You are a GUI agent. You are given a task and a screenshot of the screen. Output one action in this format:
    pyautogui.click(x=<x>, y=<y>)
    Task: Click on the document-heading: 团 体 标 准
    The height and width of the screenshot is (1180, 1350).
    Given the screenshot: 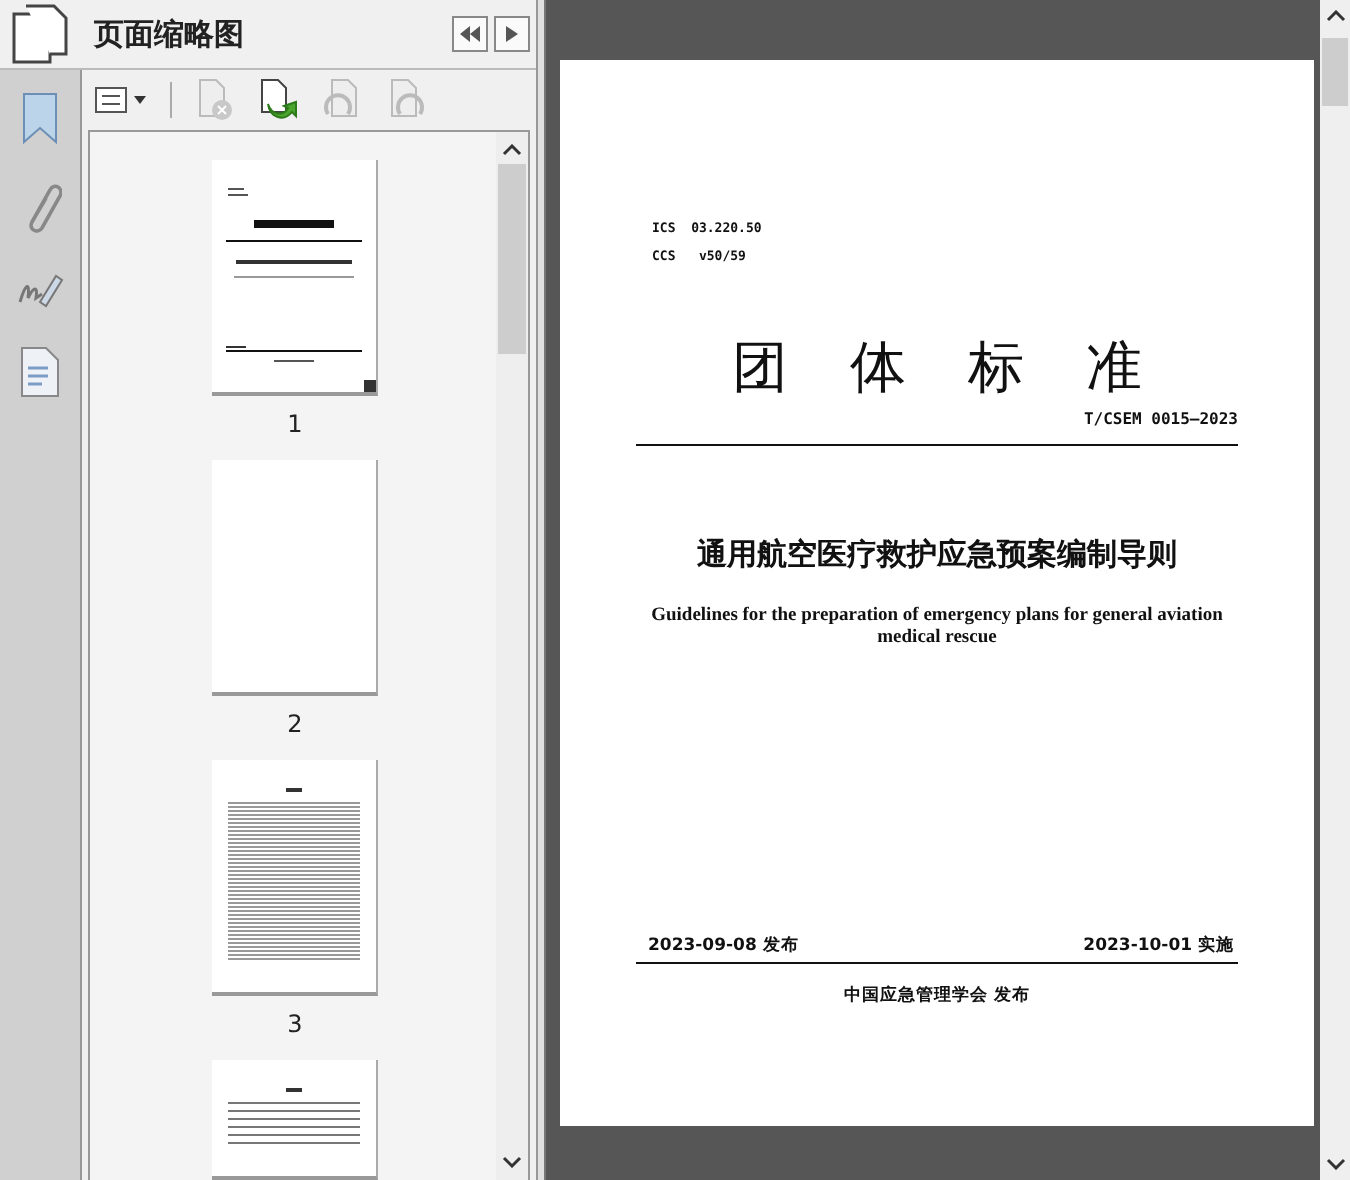 What is the action you would take?
    pyautogui.click(x=937, y=368)
    